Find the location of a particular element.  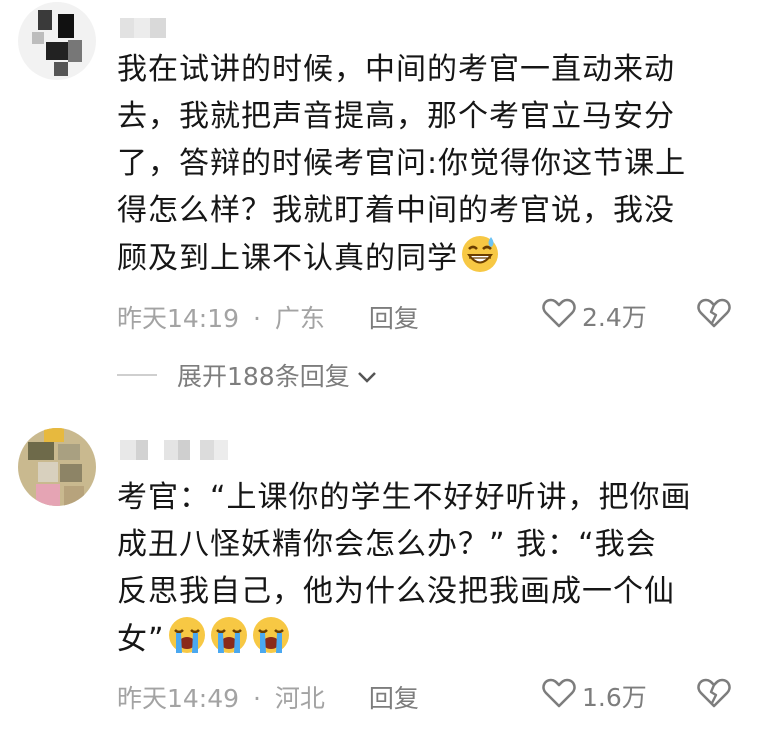

comment-line: 女” is located at coordinates (141, 639).